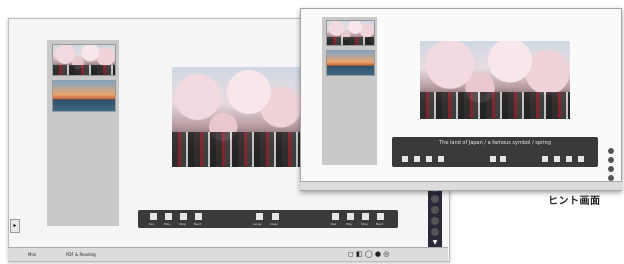  Describe the element at coordinates (228, 254) in the screenshot. I see `taskbar: Mini PDF & Reading ◻ ◧ ◯ ● ◎` at that location.